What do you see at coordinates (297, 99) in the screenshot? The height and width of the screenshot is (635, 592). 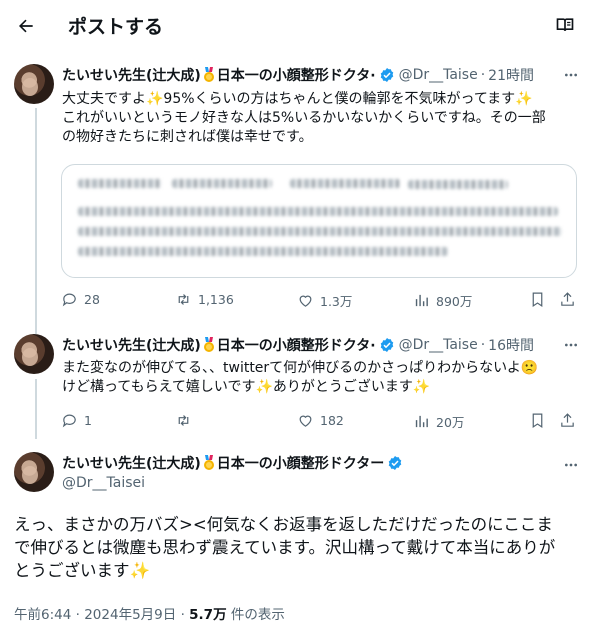 I see `post-text-line: 大丈夫ですよ✨95%くらいの方はちゃんと僕の輪郭を不気味がってます✨` at bounding box center [297, 99].